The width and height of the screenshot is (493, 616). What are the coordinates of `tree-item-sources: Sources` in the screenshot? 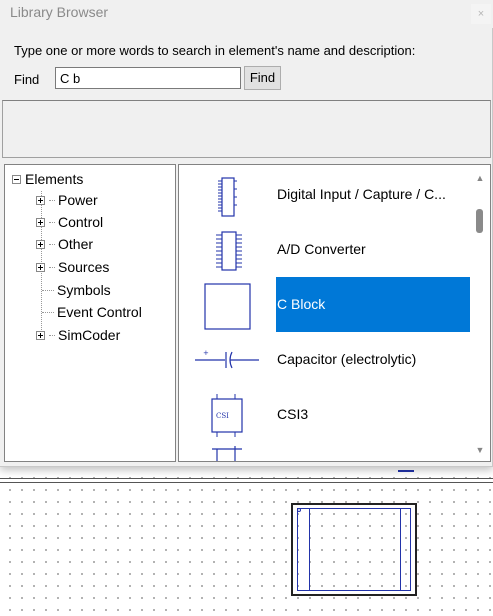 It's located at (72, 267).